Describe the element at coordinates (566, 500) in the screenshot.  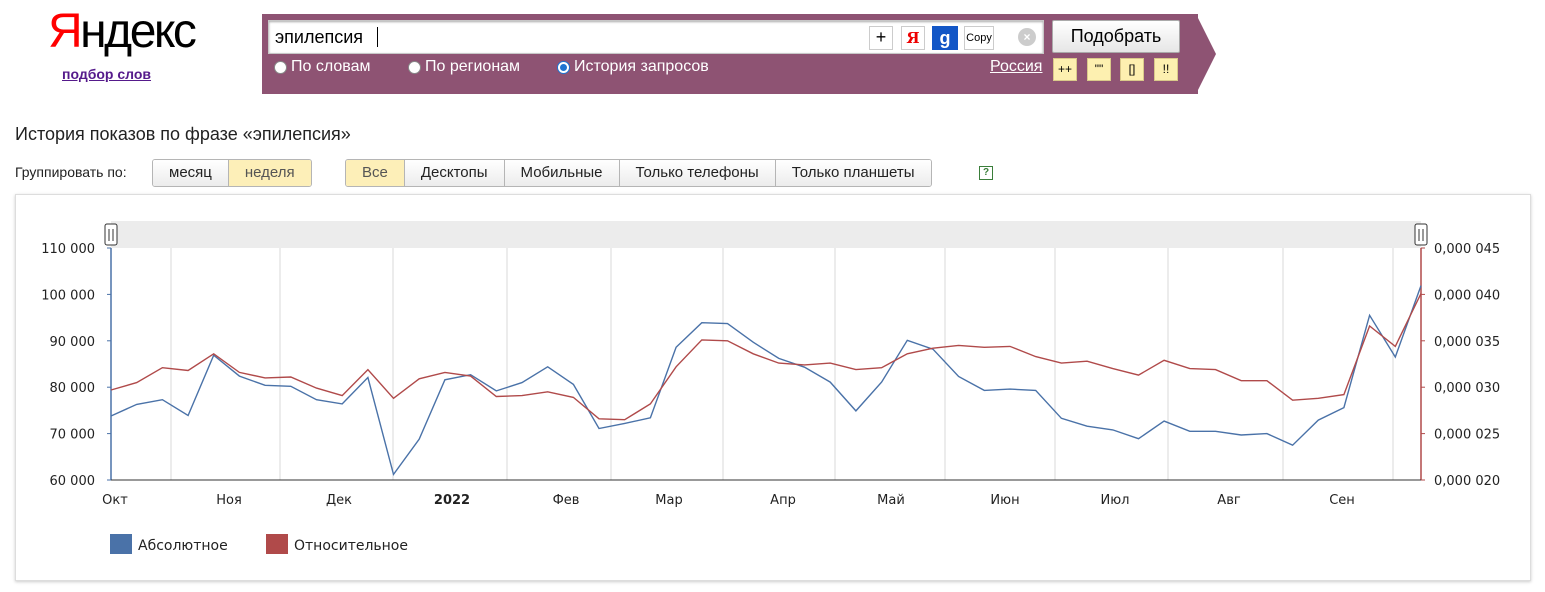
I see `x-tick-label: Фев` at that location.